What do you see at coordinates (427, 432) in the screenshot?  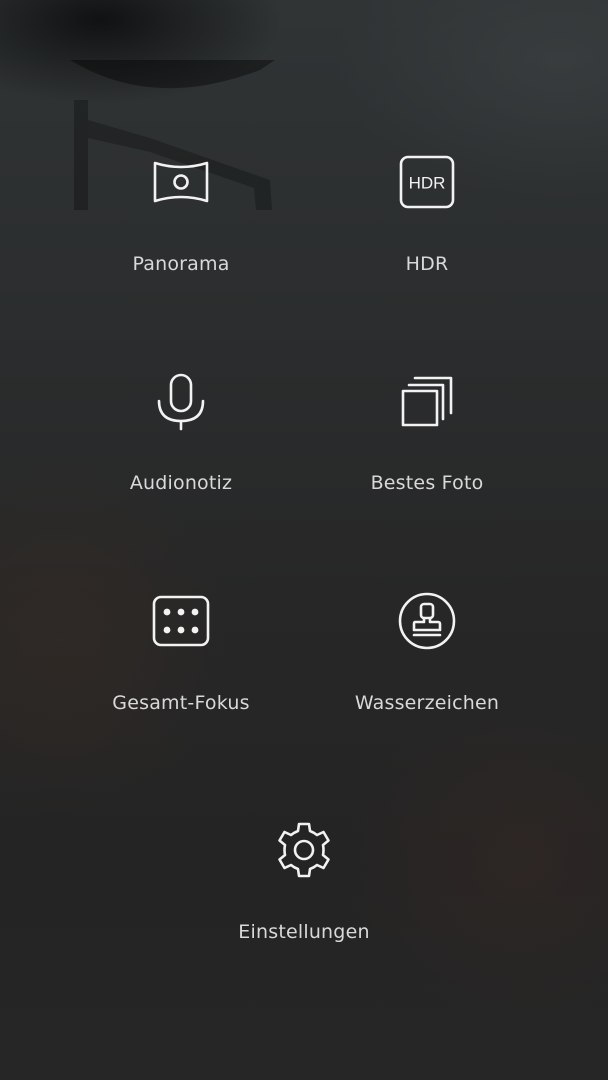 I see `best-photo-button: Bestes Foto` at bounding box center [427, 432].